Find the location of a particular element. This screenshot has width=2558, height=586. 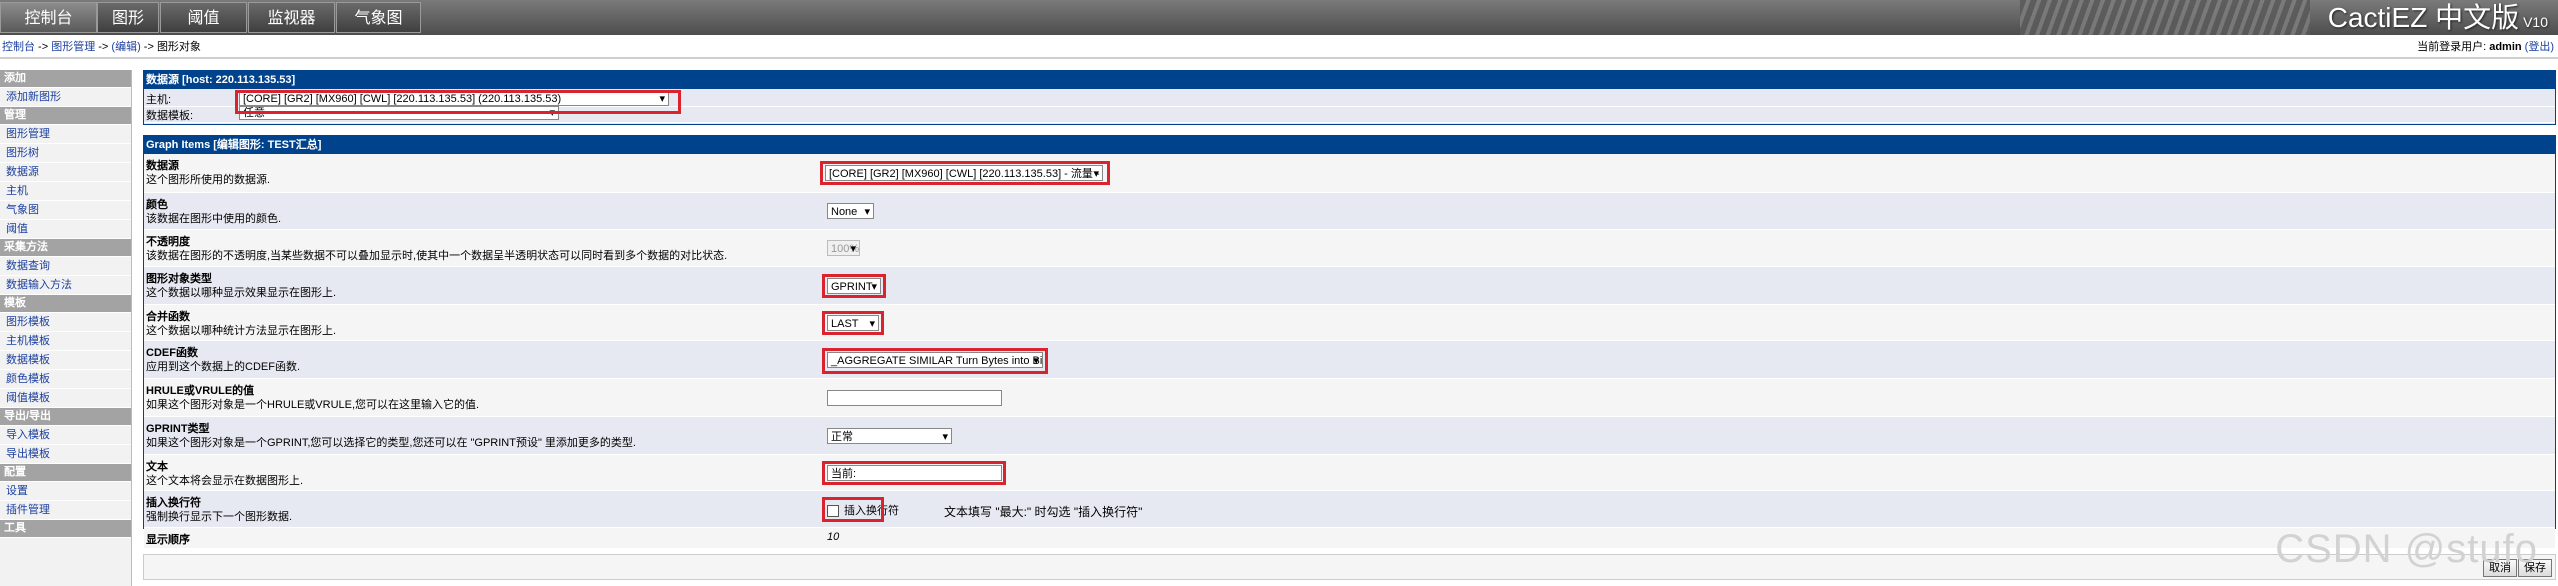

sidebar-link: 阈值模板 is located at coordinates (28, 398).